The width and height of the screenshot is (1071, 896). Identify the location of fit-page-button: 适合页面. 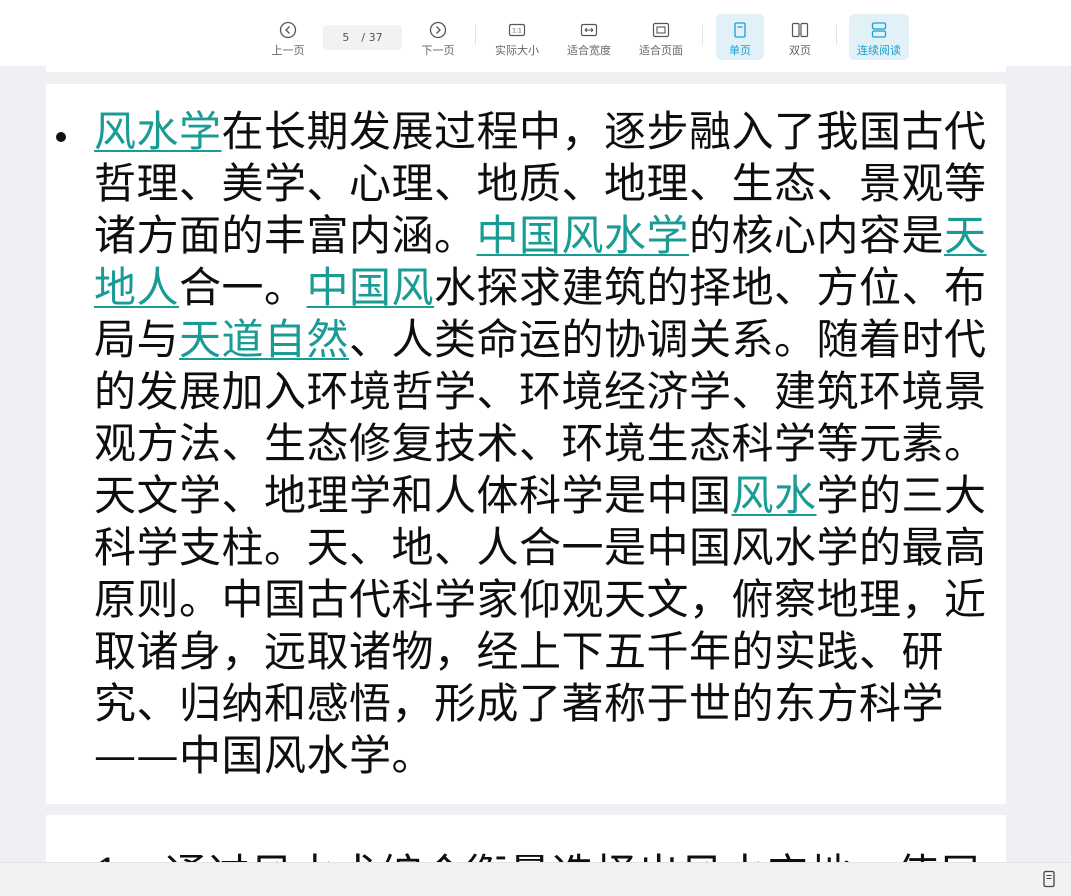
(661, 37).